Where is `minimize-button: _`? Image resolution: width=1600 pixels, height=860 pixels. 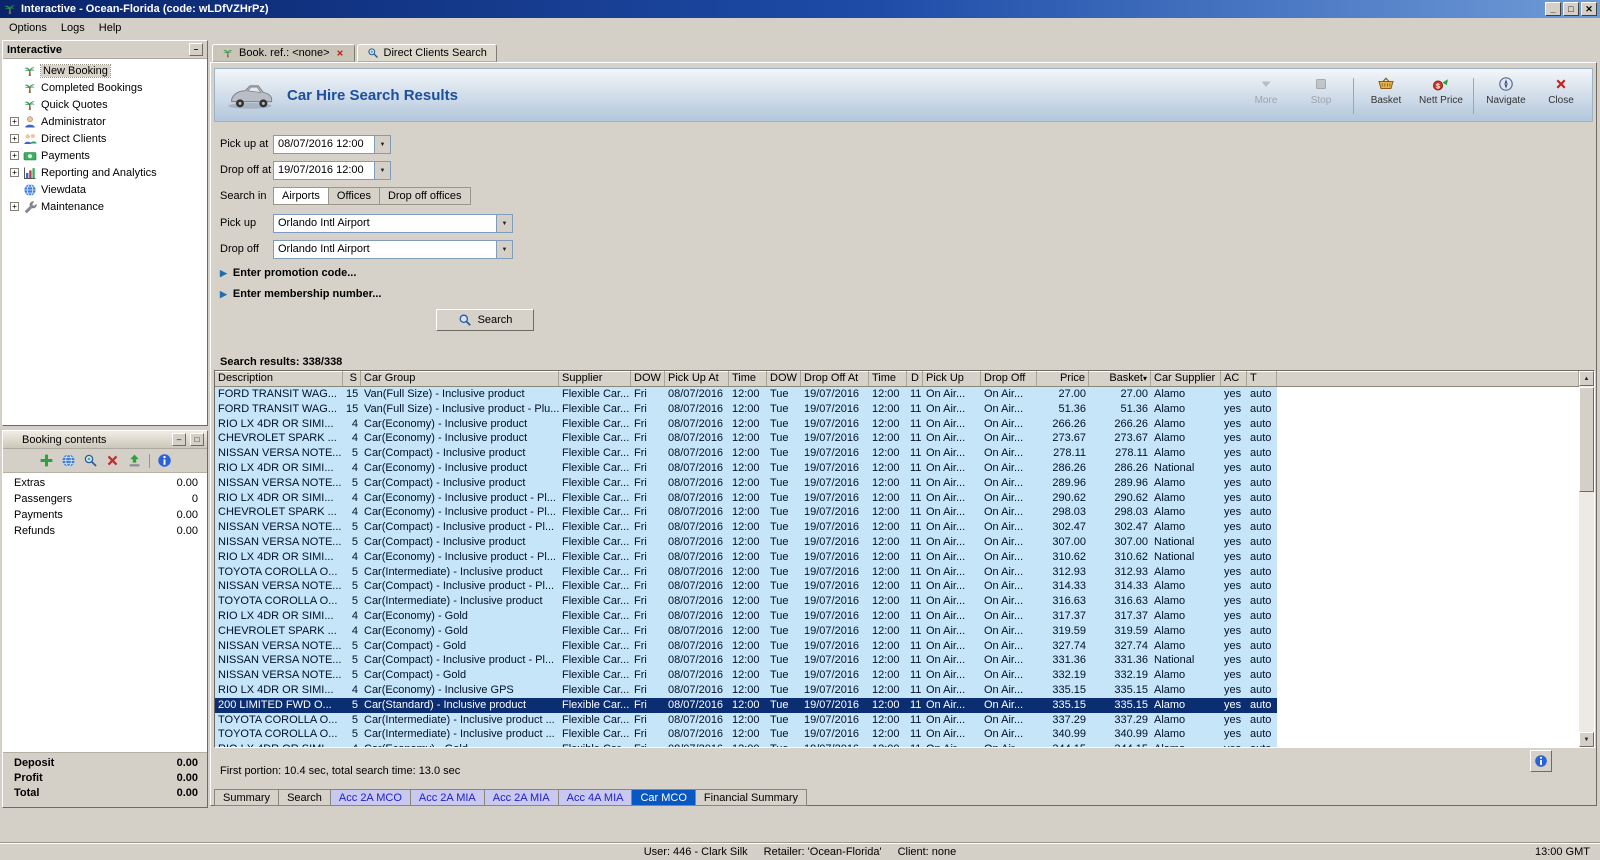 minimize-button: _ is located at coordinates (1553, 9).